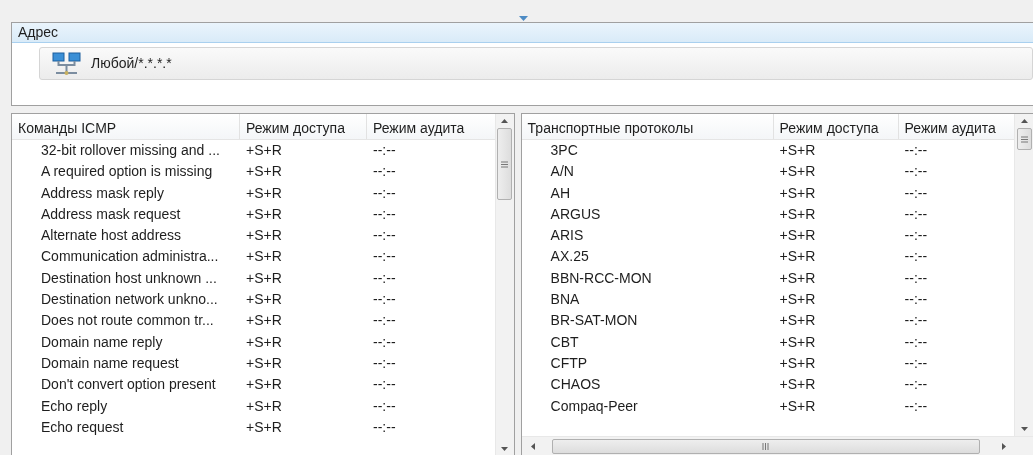  I want to click on table-cell-text: ARIS, so click(567, 236).